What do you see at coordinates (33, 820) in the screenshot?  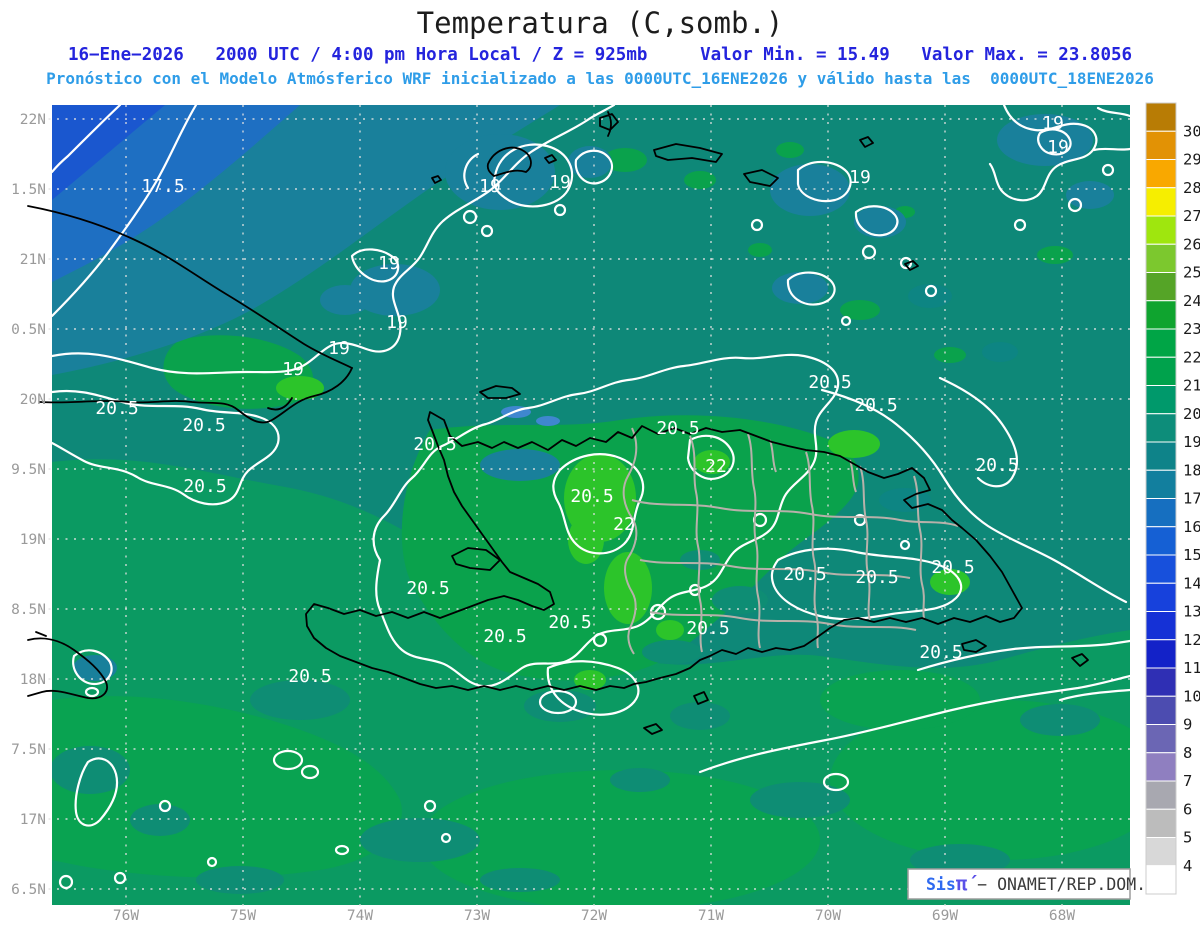 I see `lat-tick-label: 17N` at bounding box center [33, 820].